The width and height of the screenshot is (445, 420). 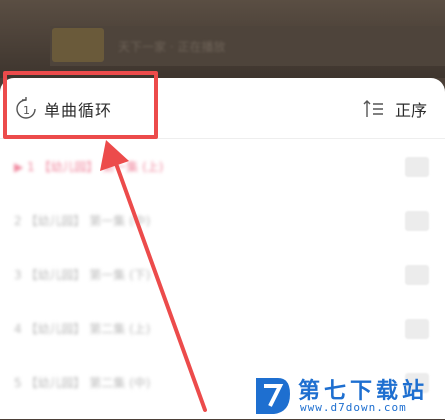 I want to click on sort-order-label: 正序, so click(x=410, y=110).